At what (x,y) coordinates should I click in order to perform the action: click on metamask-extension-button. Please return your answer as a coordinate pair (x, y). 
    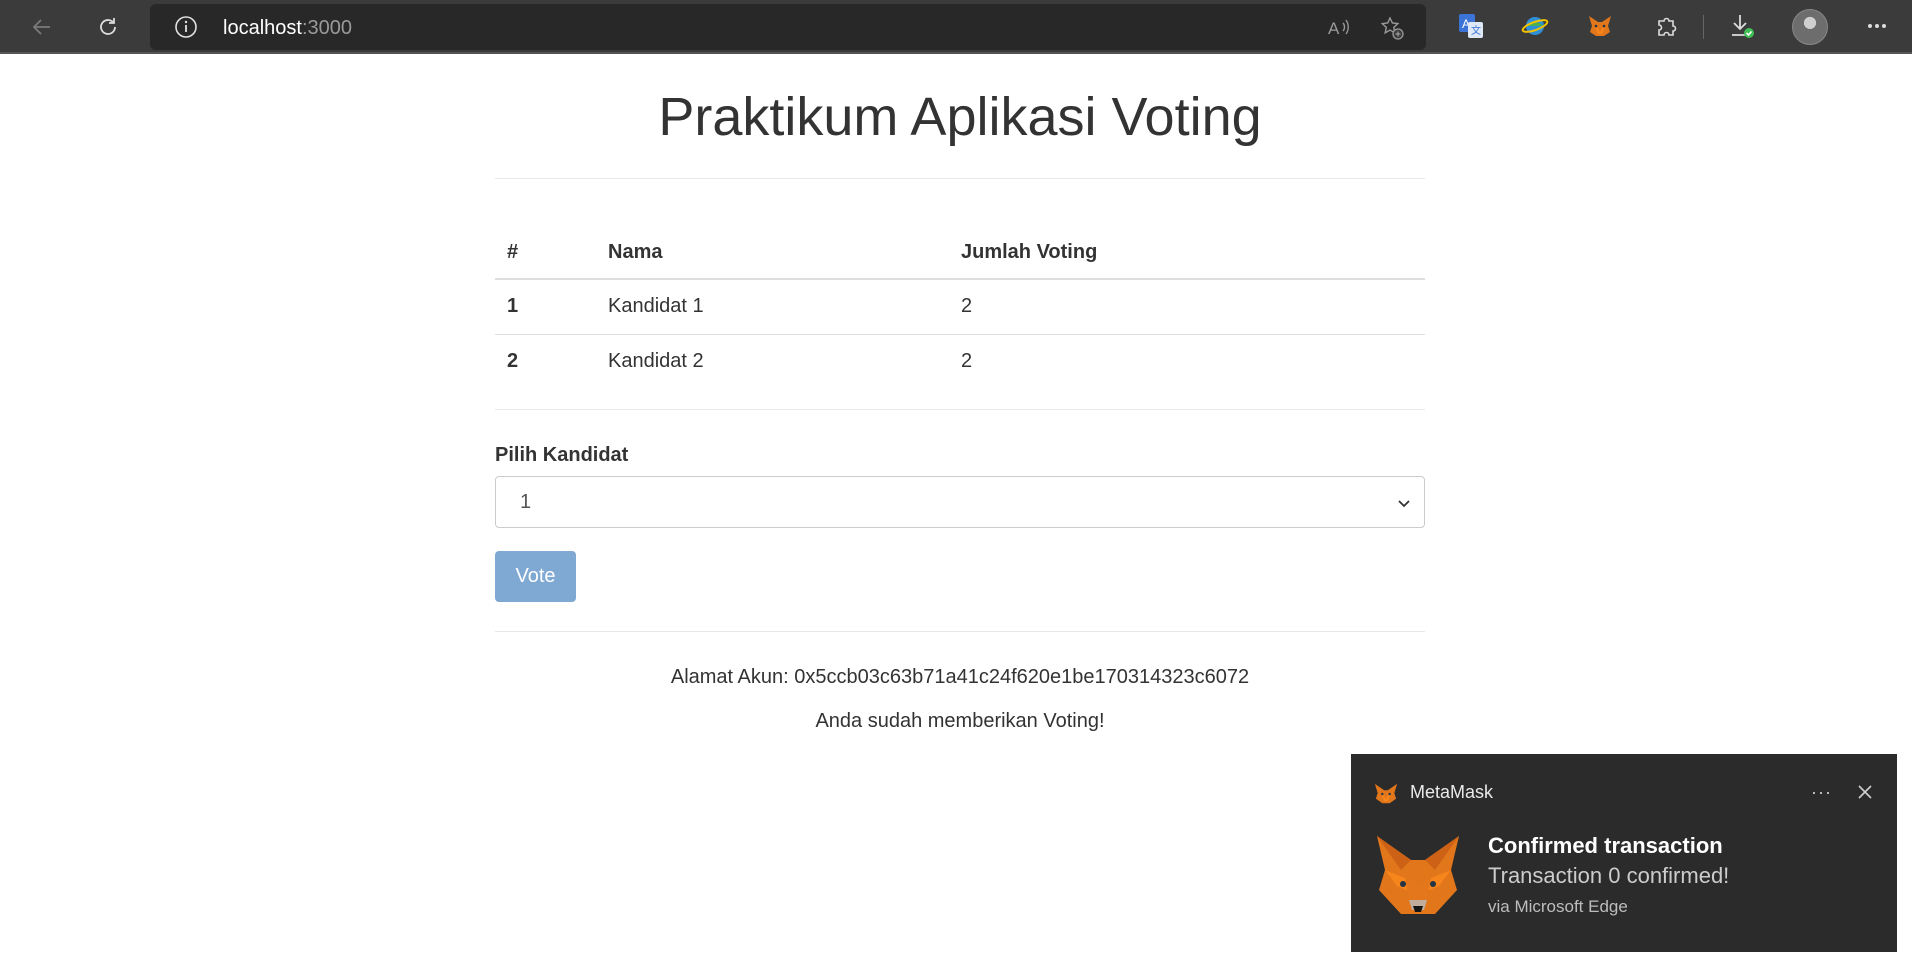
    Looking at the image, I should click on (1600, 26).